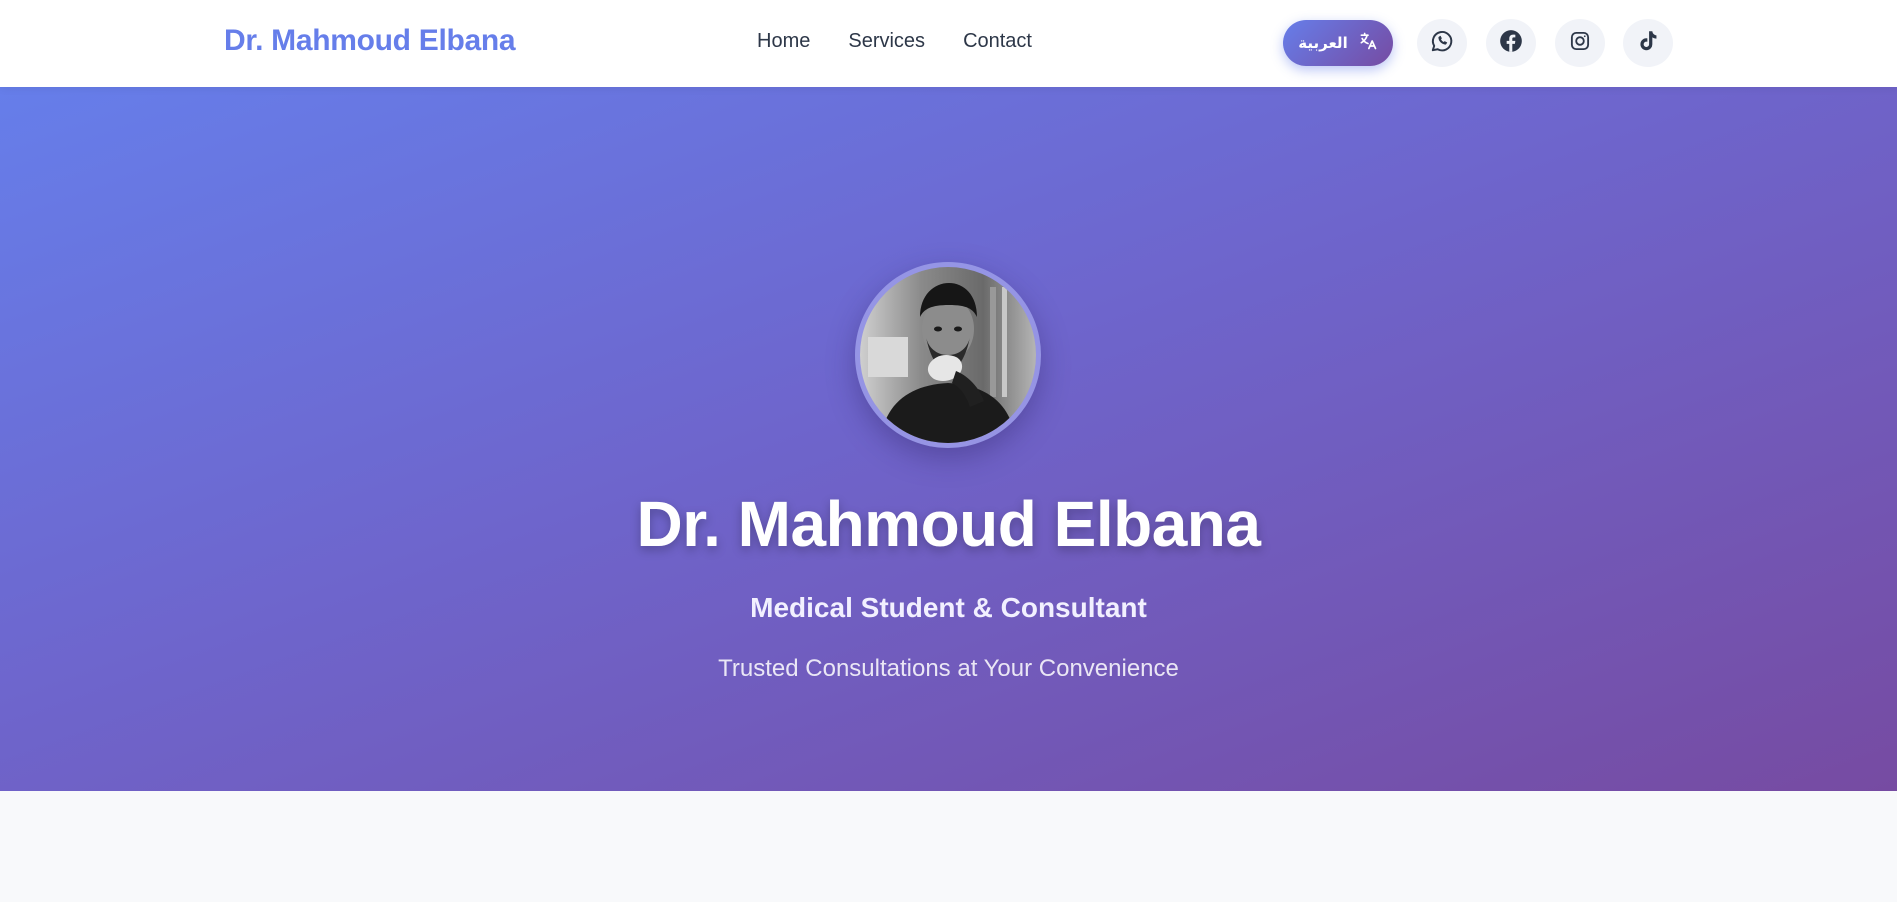 Image resolution: width=1897 pixels, height=902 pixels. What do you see at coordinates (370, 41) in the screenshot?
I see `brand-logo-text: Dr. Mahmoud Elbana` at bounding box center [370, 41].